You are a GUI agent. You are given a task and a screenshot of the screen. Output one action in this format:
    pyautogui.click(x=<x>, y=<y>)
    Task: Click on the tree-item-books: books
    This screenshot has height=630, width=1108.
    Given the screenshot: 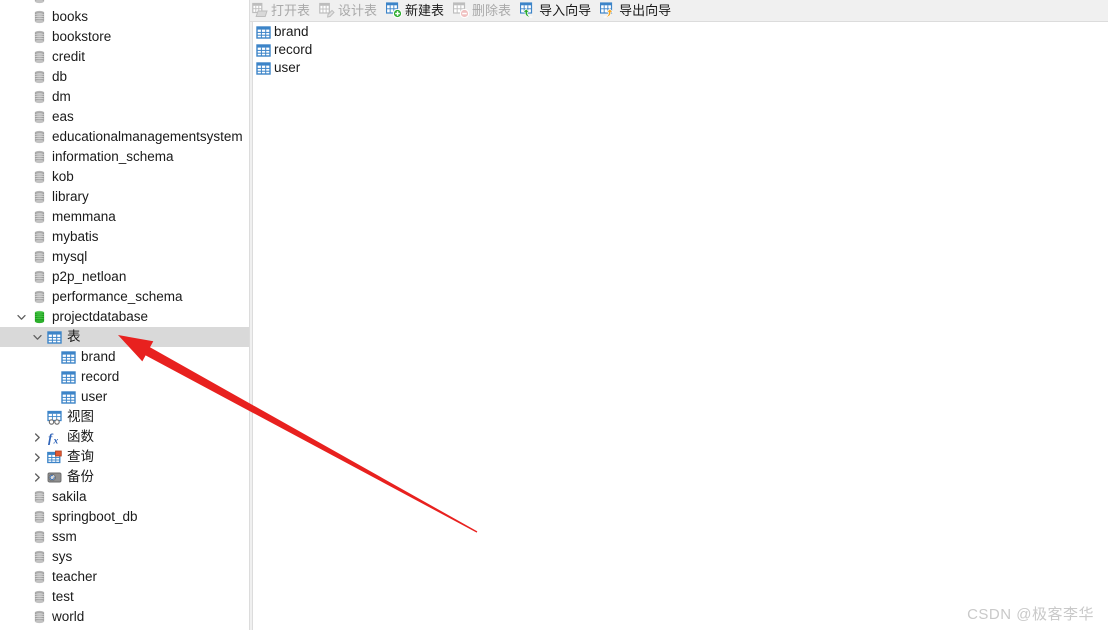 What is the action you would take?
    pyautogui.click(x=124, y=17)
    